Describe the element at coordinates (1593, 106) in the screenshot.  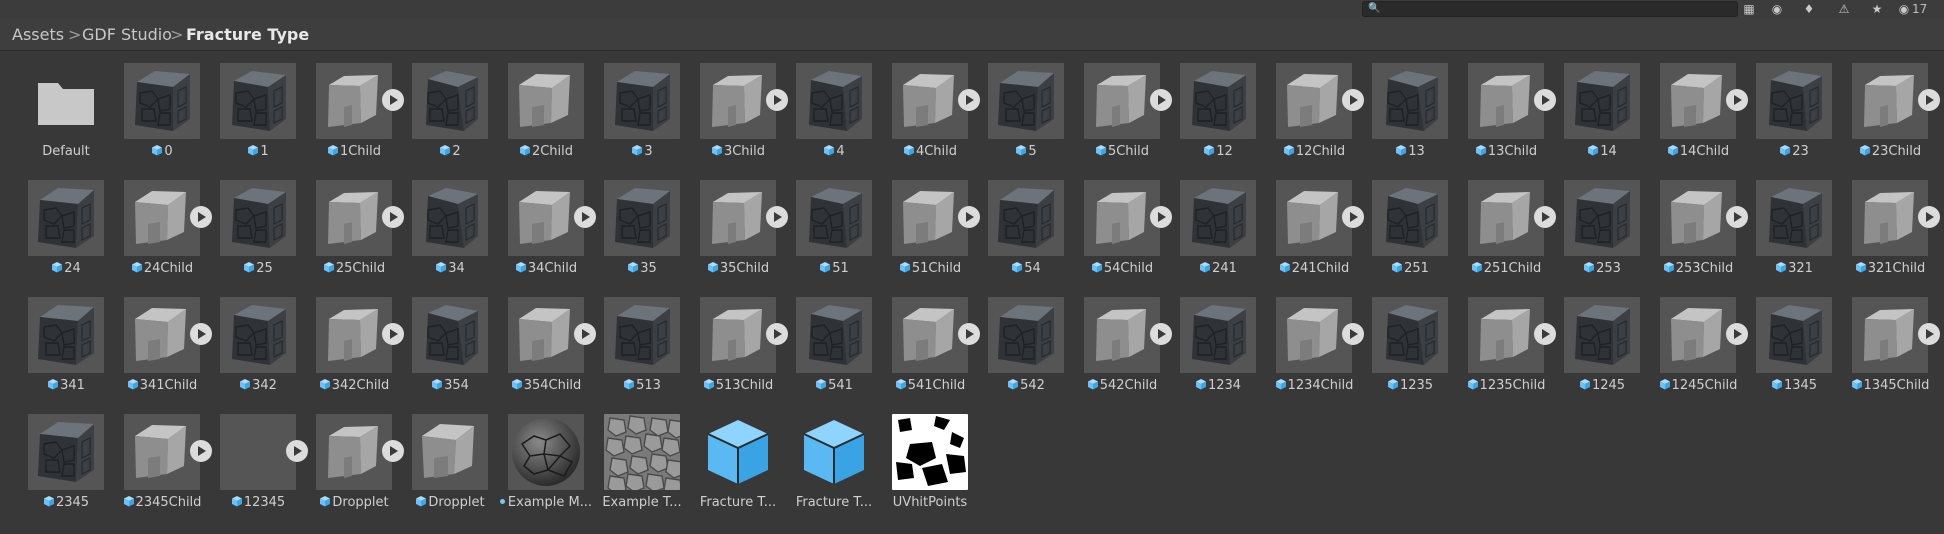
I see `asset-item: 14` at that location.